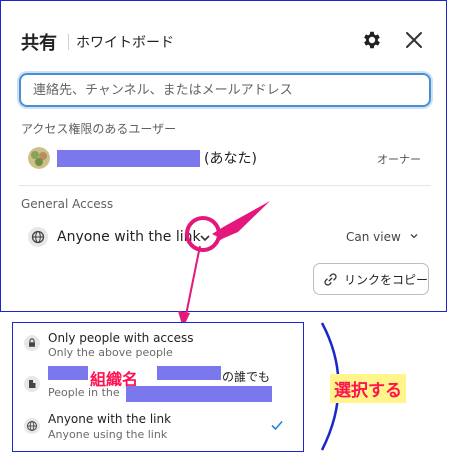 This screenshot has height=455, width=450. I want to click on option-title: の誰でも, so click(246, 377).